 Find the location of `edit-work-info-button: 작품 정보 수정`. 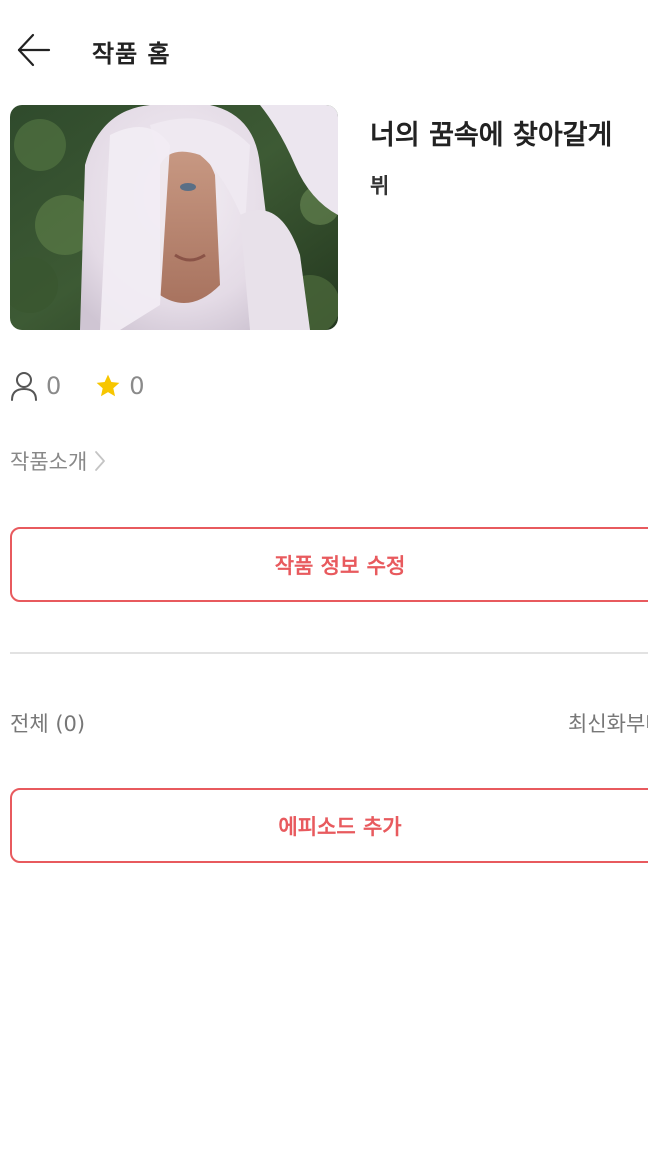

edit-work-info-button: 작품 정보 수정 is located at coordinates (329, 564).